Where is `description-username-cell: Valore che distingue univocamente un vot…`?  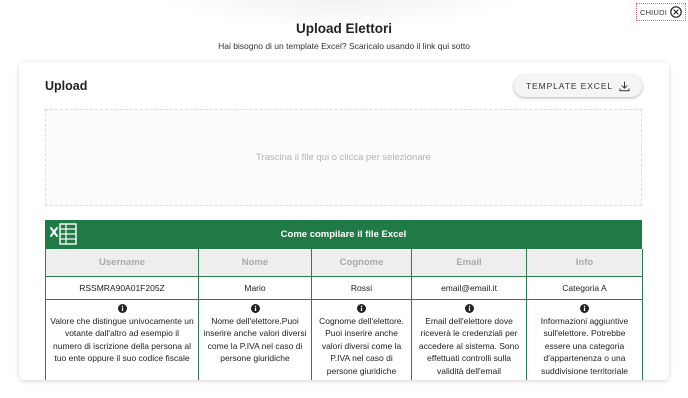
description-username-cell: Valore che distingue univocamente un vot… is located at coordinates (122, 339).